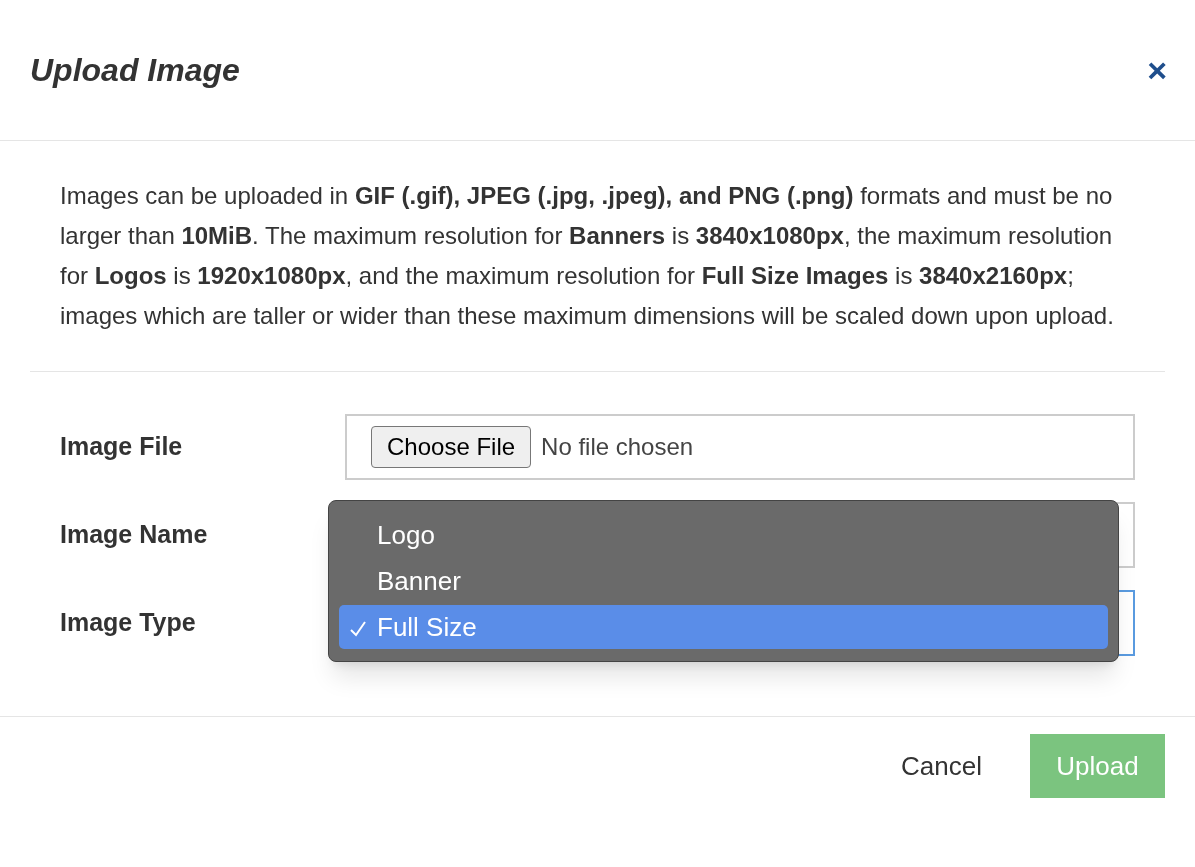 Image resolution: width=1195 pixels, height=867 pixels. Describe the element at coordinates (128, 623) in the screenshot. I see `field-label: Image Type` at that location.